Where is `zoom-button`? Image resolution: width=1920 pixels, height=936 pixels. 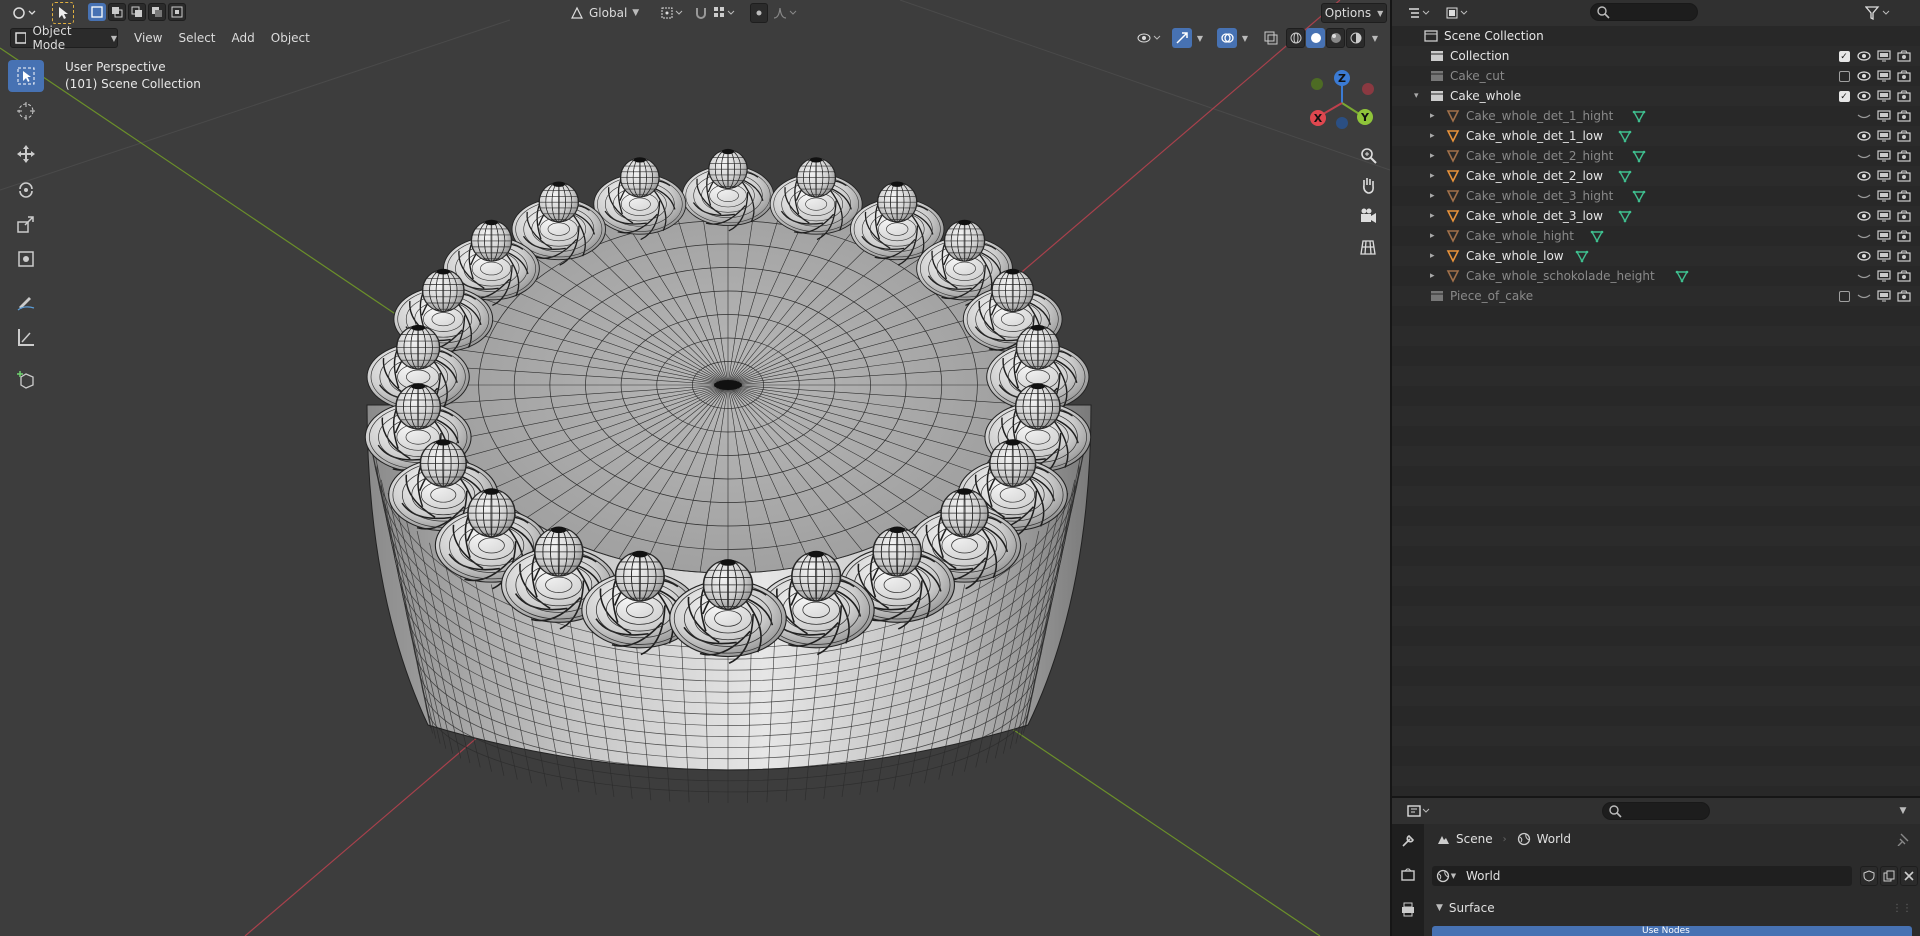
zoom-button is located at coordinates (1368, 155).